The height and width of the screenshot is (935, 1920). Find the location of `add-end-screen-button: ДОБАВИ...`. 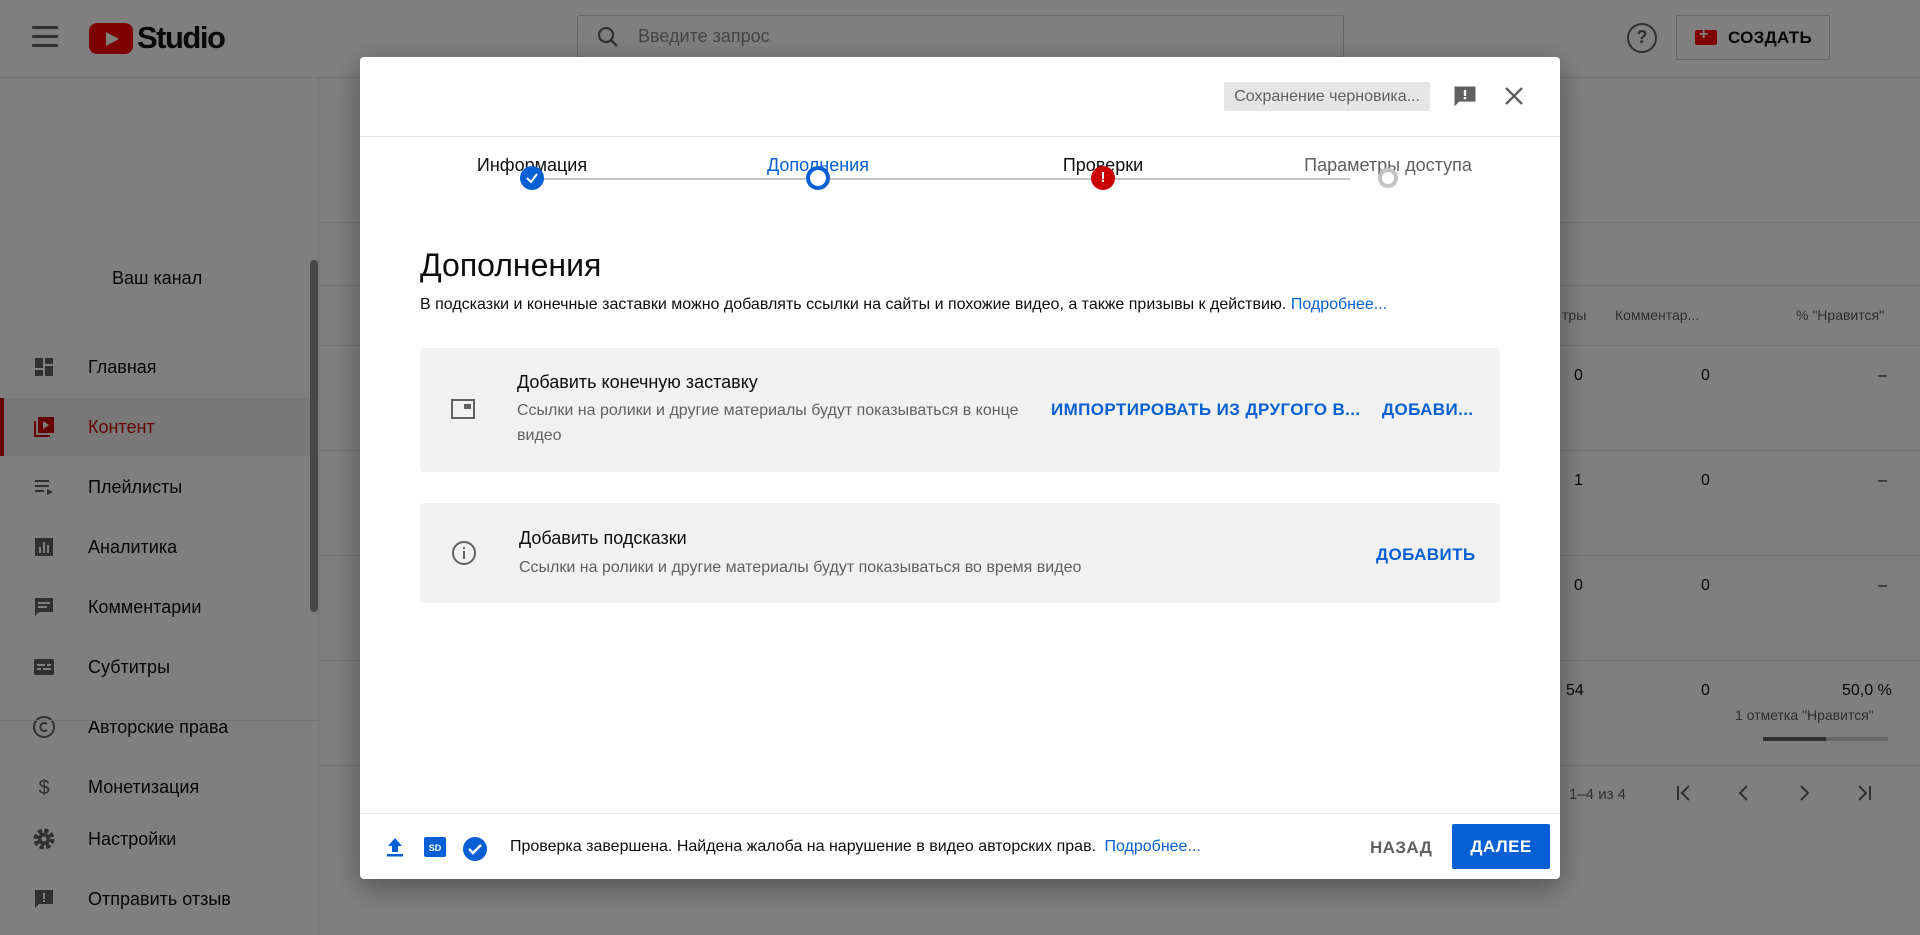

add-end-screen-button: ДОБАВИ... is located at coordinates (1427, 410).